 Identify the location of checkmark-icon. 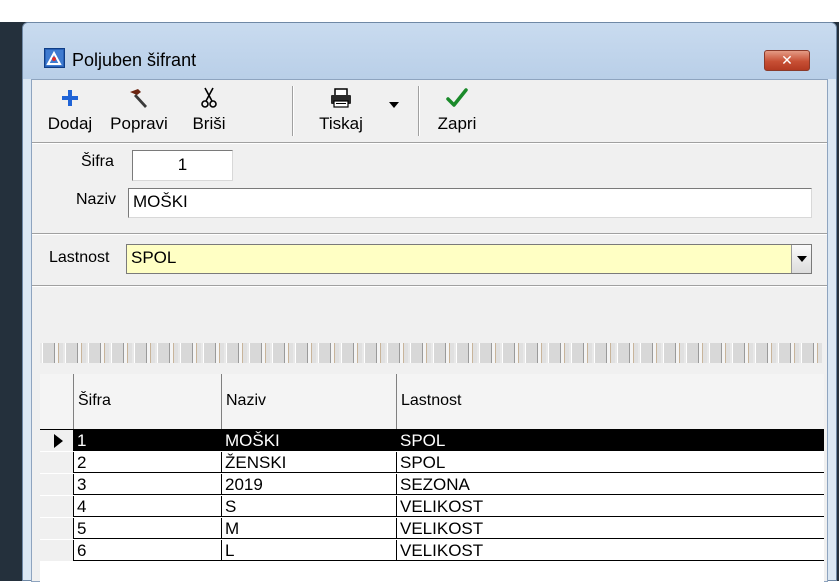
(457, 98).